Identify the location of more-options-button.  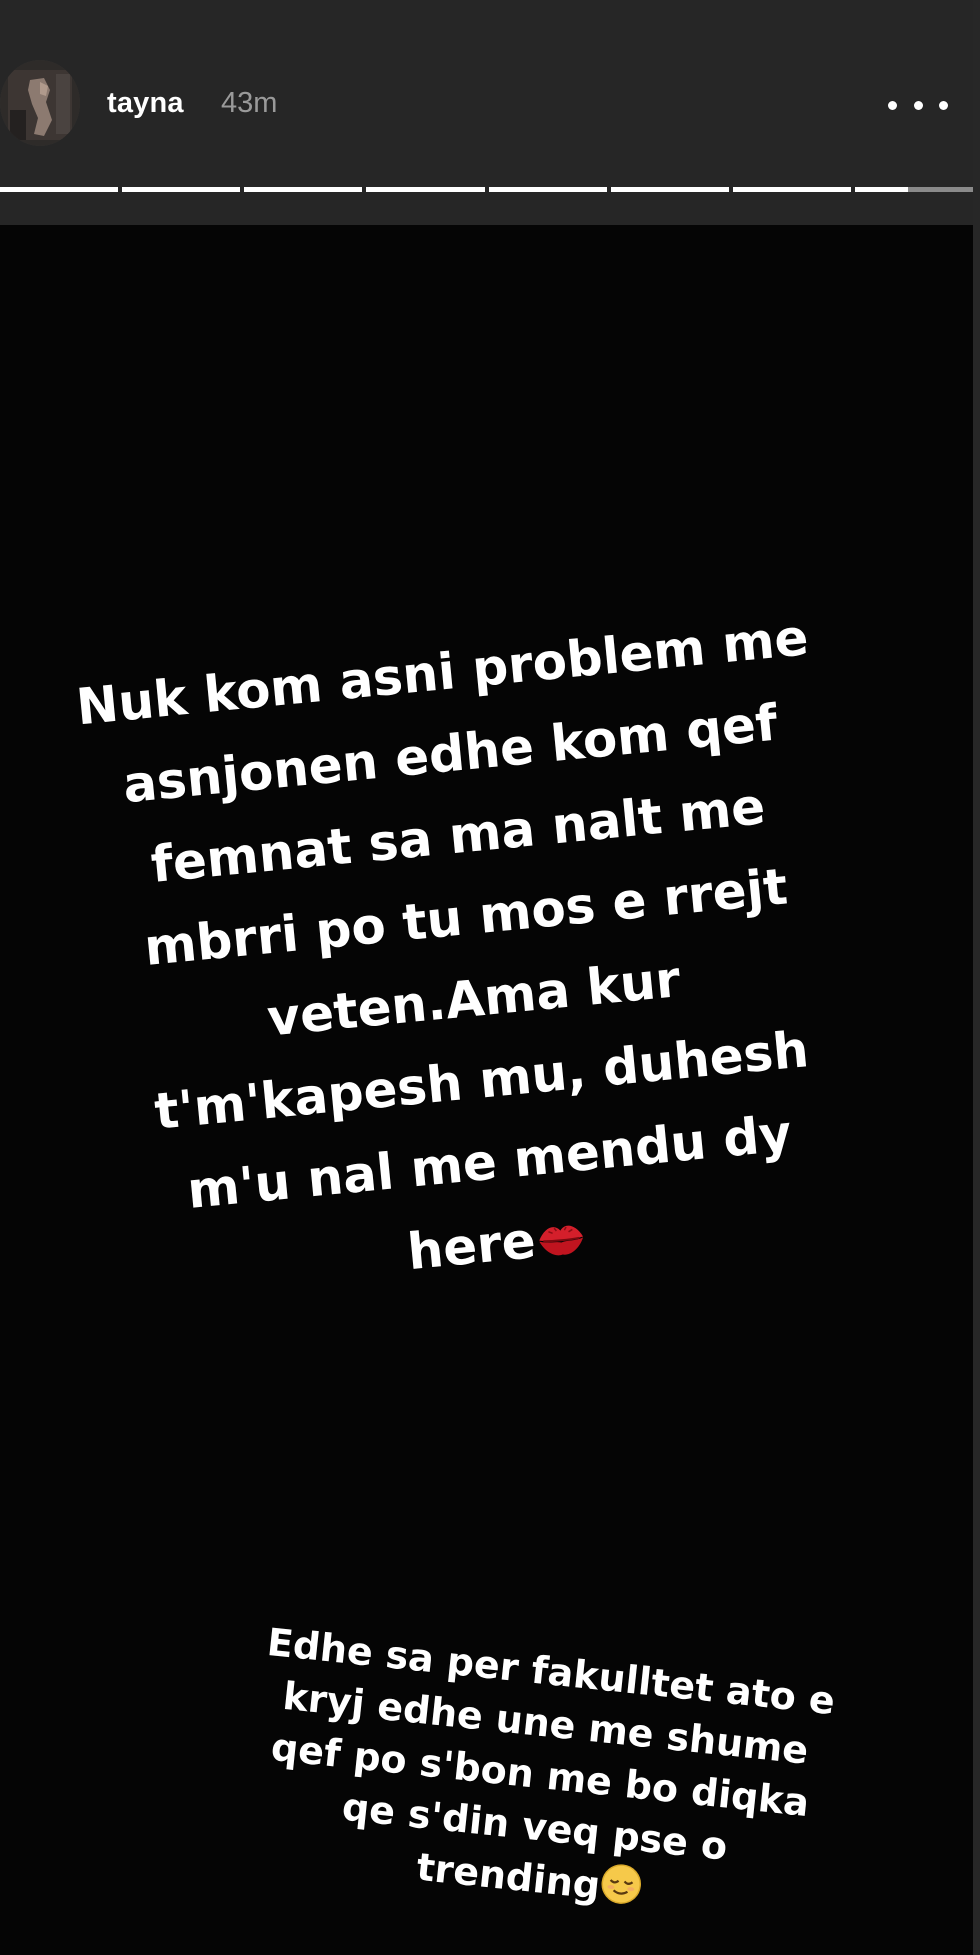
(918, 105).